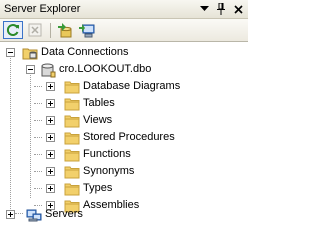 This screenshot has height=246, width=320. I want to click on tree-node-functions: Functions, so click(97, 154).